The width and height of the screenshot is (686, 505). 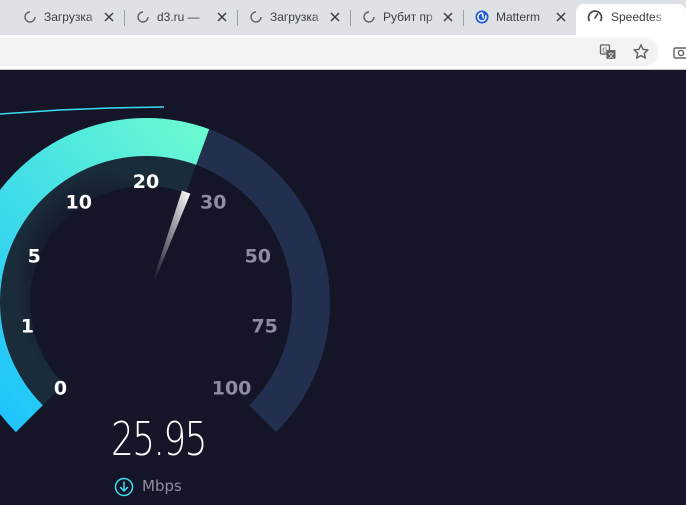 I want to click on gauge-label-5: 5, so click(x=34, y=257).